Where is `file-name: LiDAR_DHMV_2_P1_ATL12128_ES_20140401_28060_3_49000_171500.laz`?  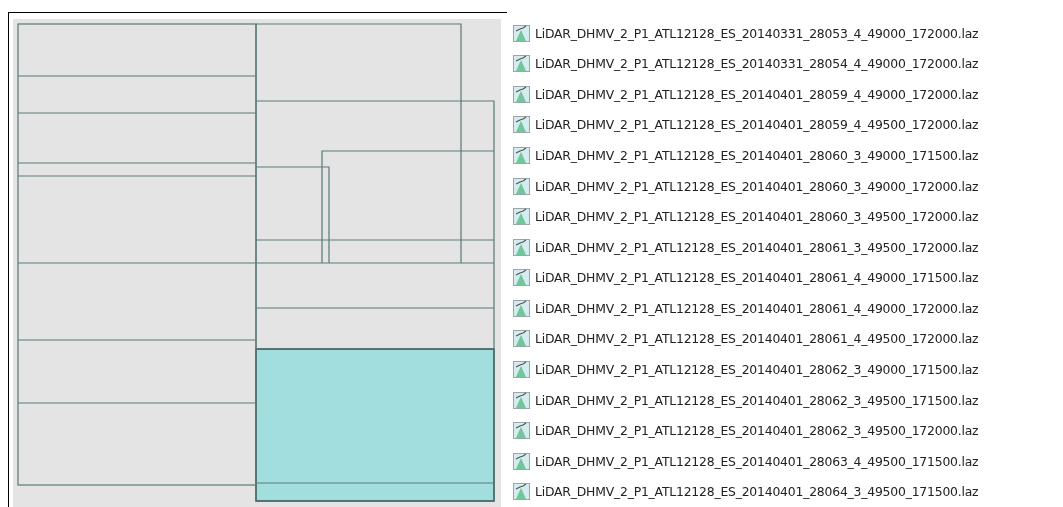
file-name: LiDAR_DHMV_2_P1_ATL12128_ES_20140401_28060_3_49000_171500.laz is located at coordinates (757, 156).